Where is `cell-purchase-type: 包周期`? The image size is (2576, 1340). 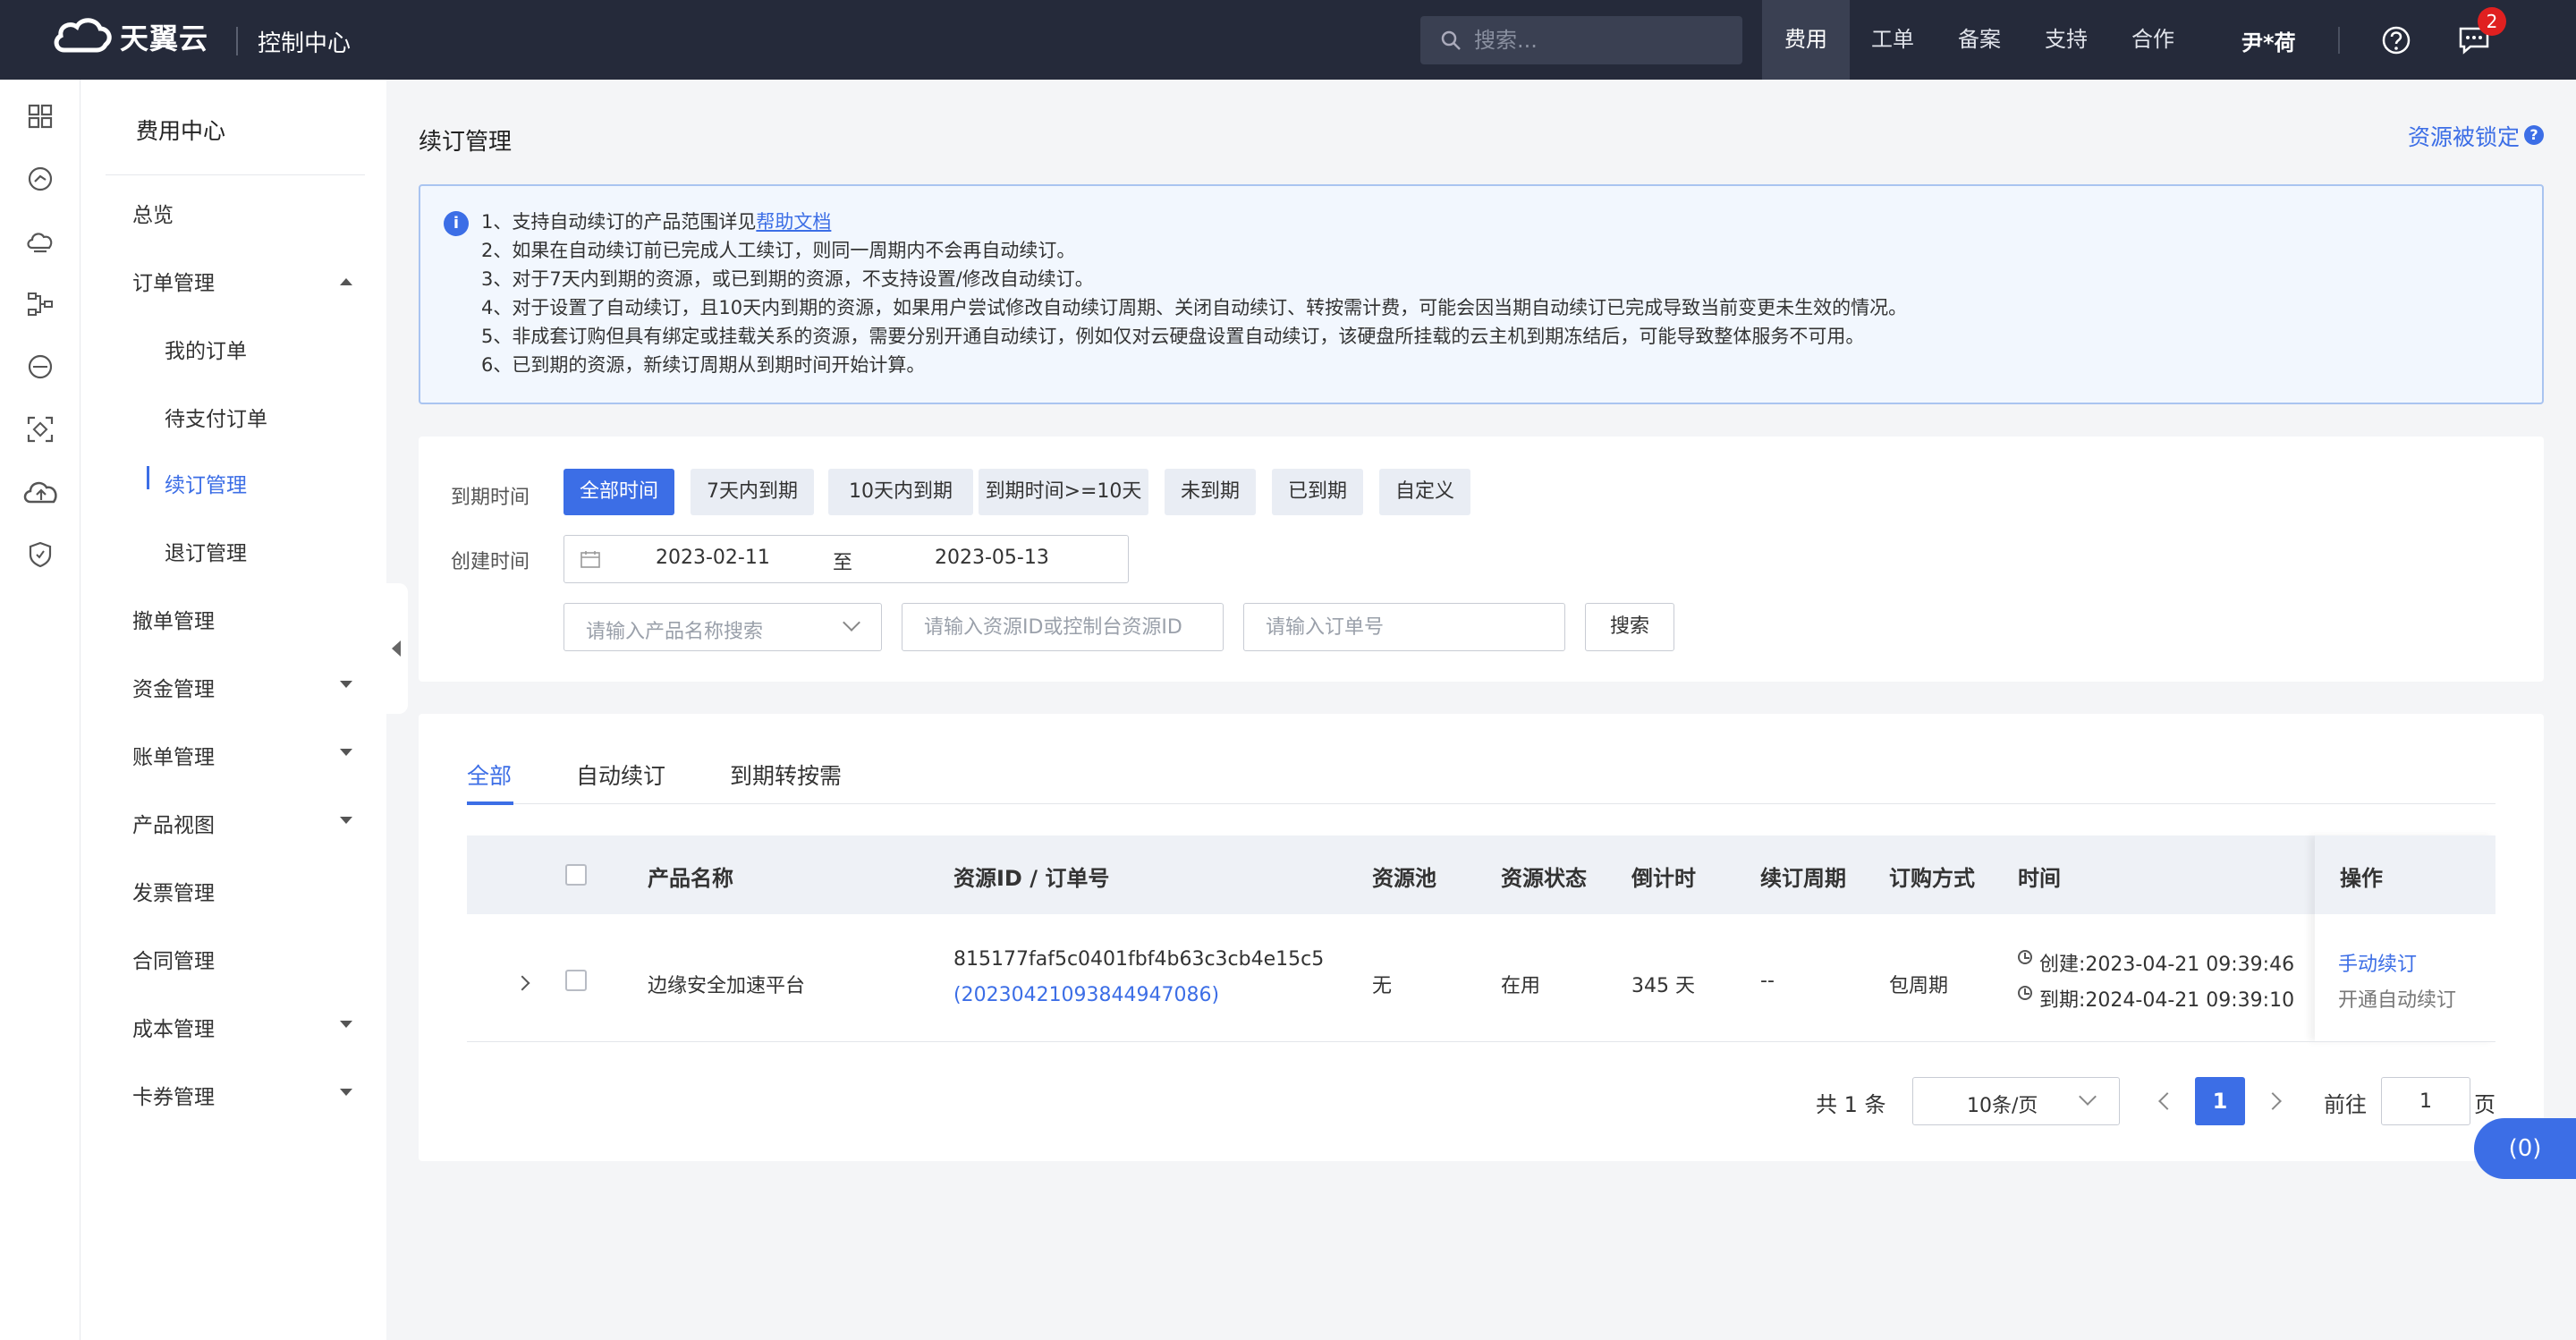 cell-purchase-type: 包周期 is located at coordinates (1919, 986).